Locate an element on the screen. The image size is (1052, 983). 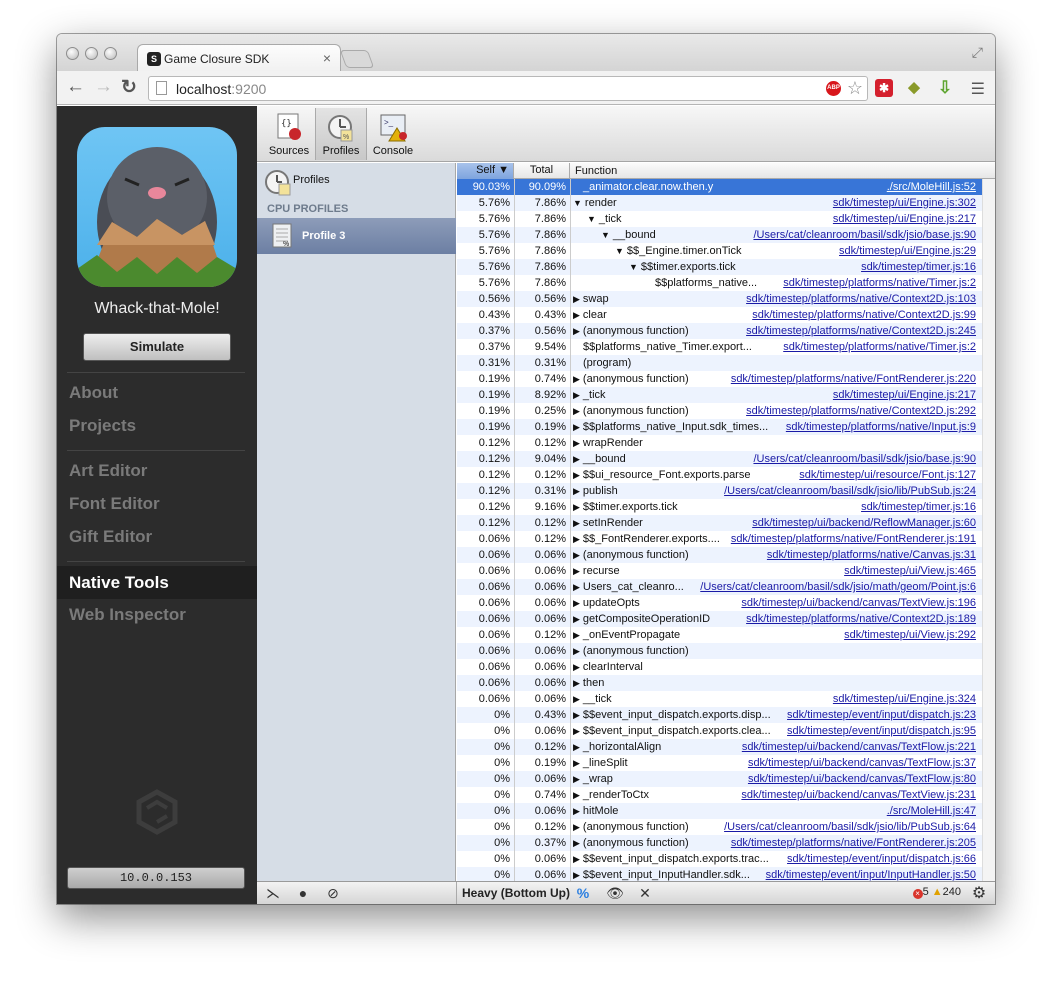
lastpass-extension-icon: ✱ is located at coordinates (884, 88).